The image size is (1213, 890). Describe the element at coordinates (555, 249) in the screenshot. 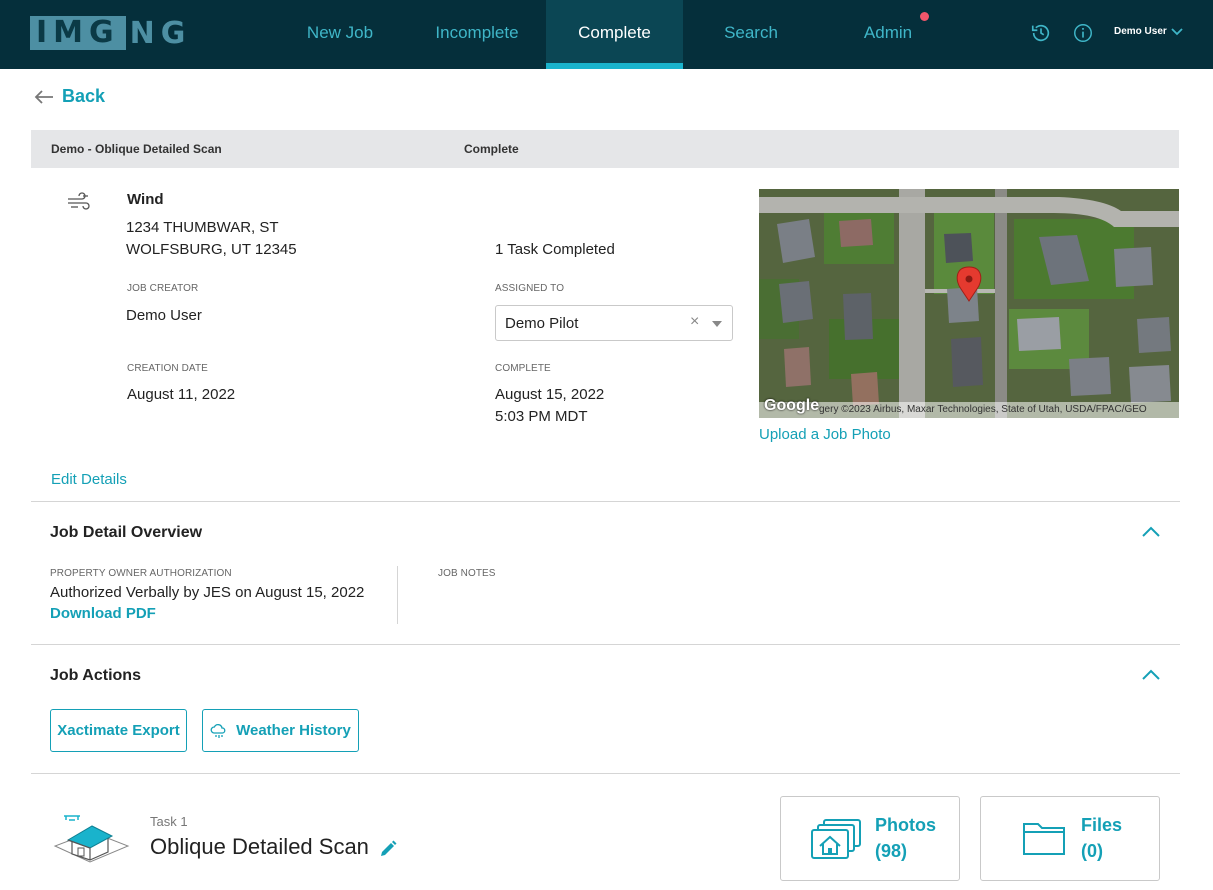

I see `tasks-completed: 1 Task Completed` at that location.